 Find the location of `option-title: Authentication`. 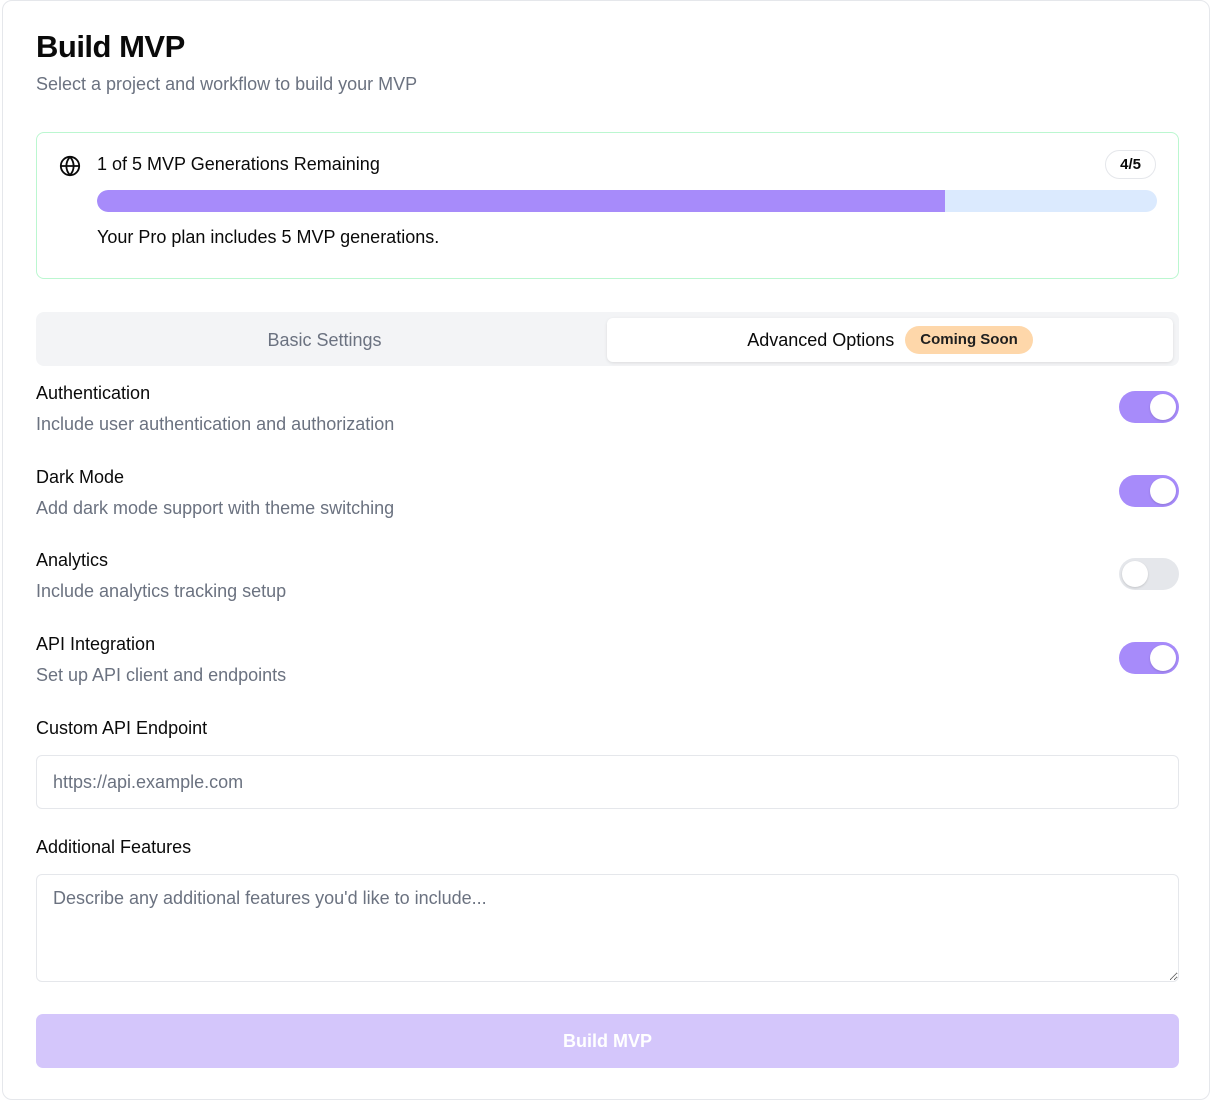

option-title: Authentication is located at coordinates (93, 393).